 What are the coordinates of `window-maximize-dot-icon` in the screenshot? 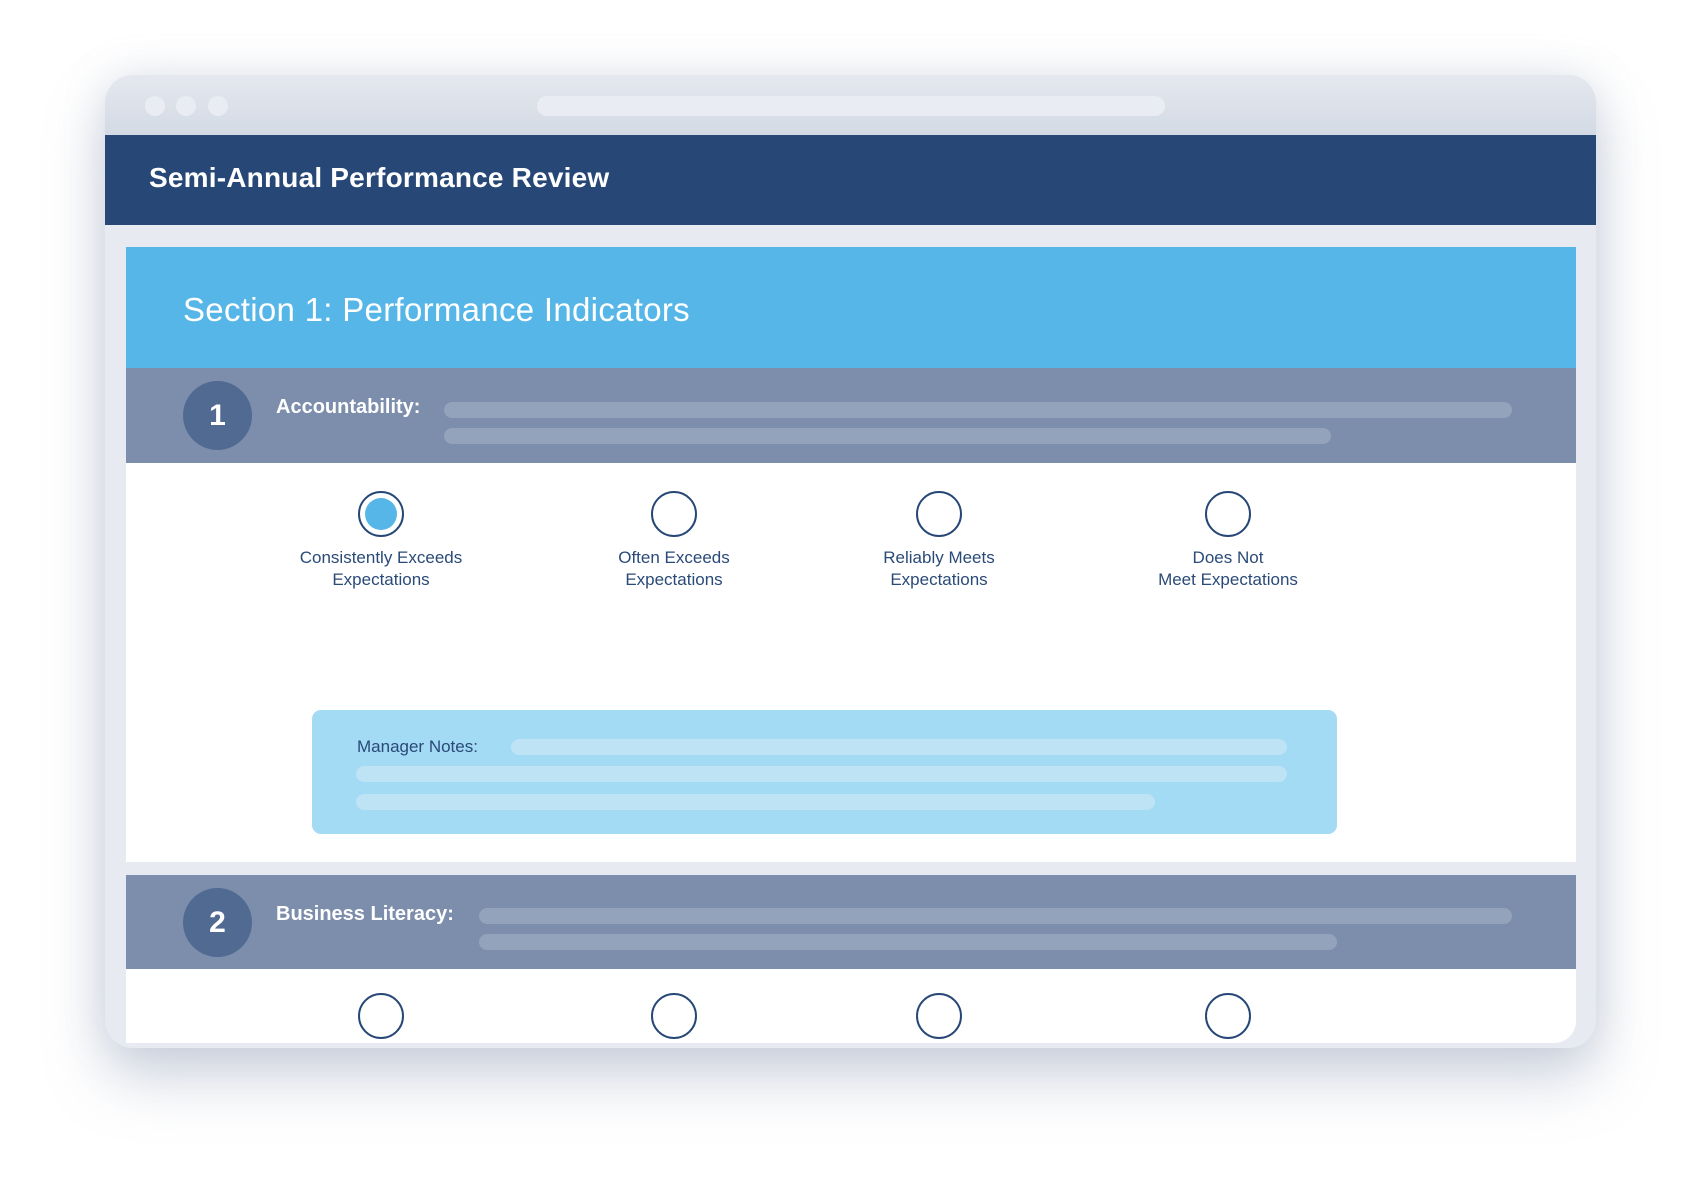 It's located at (218, 106).